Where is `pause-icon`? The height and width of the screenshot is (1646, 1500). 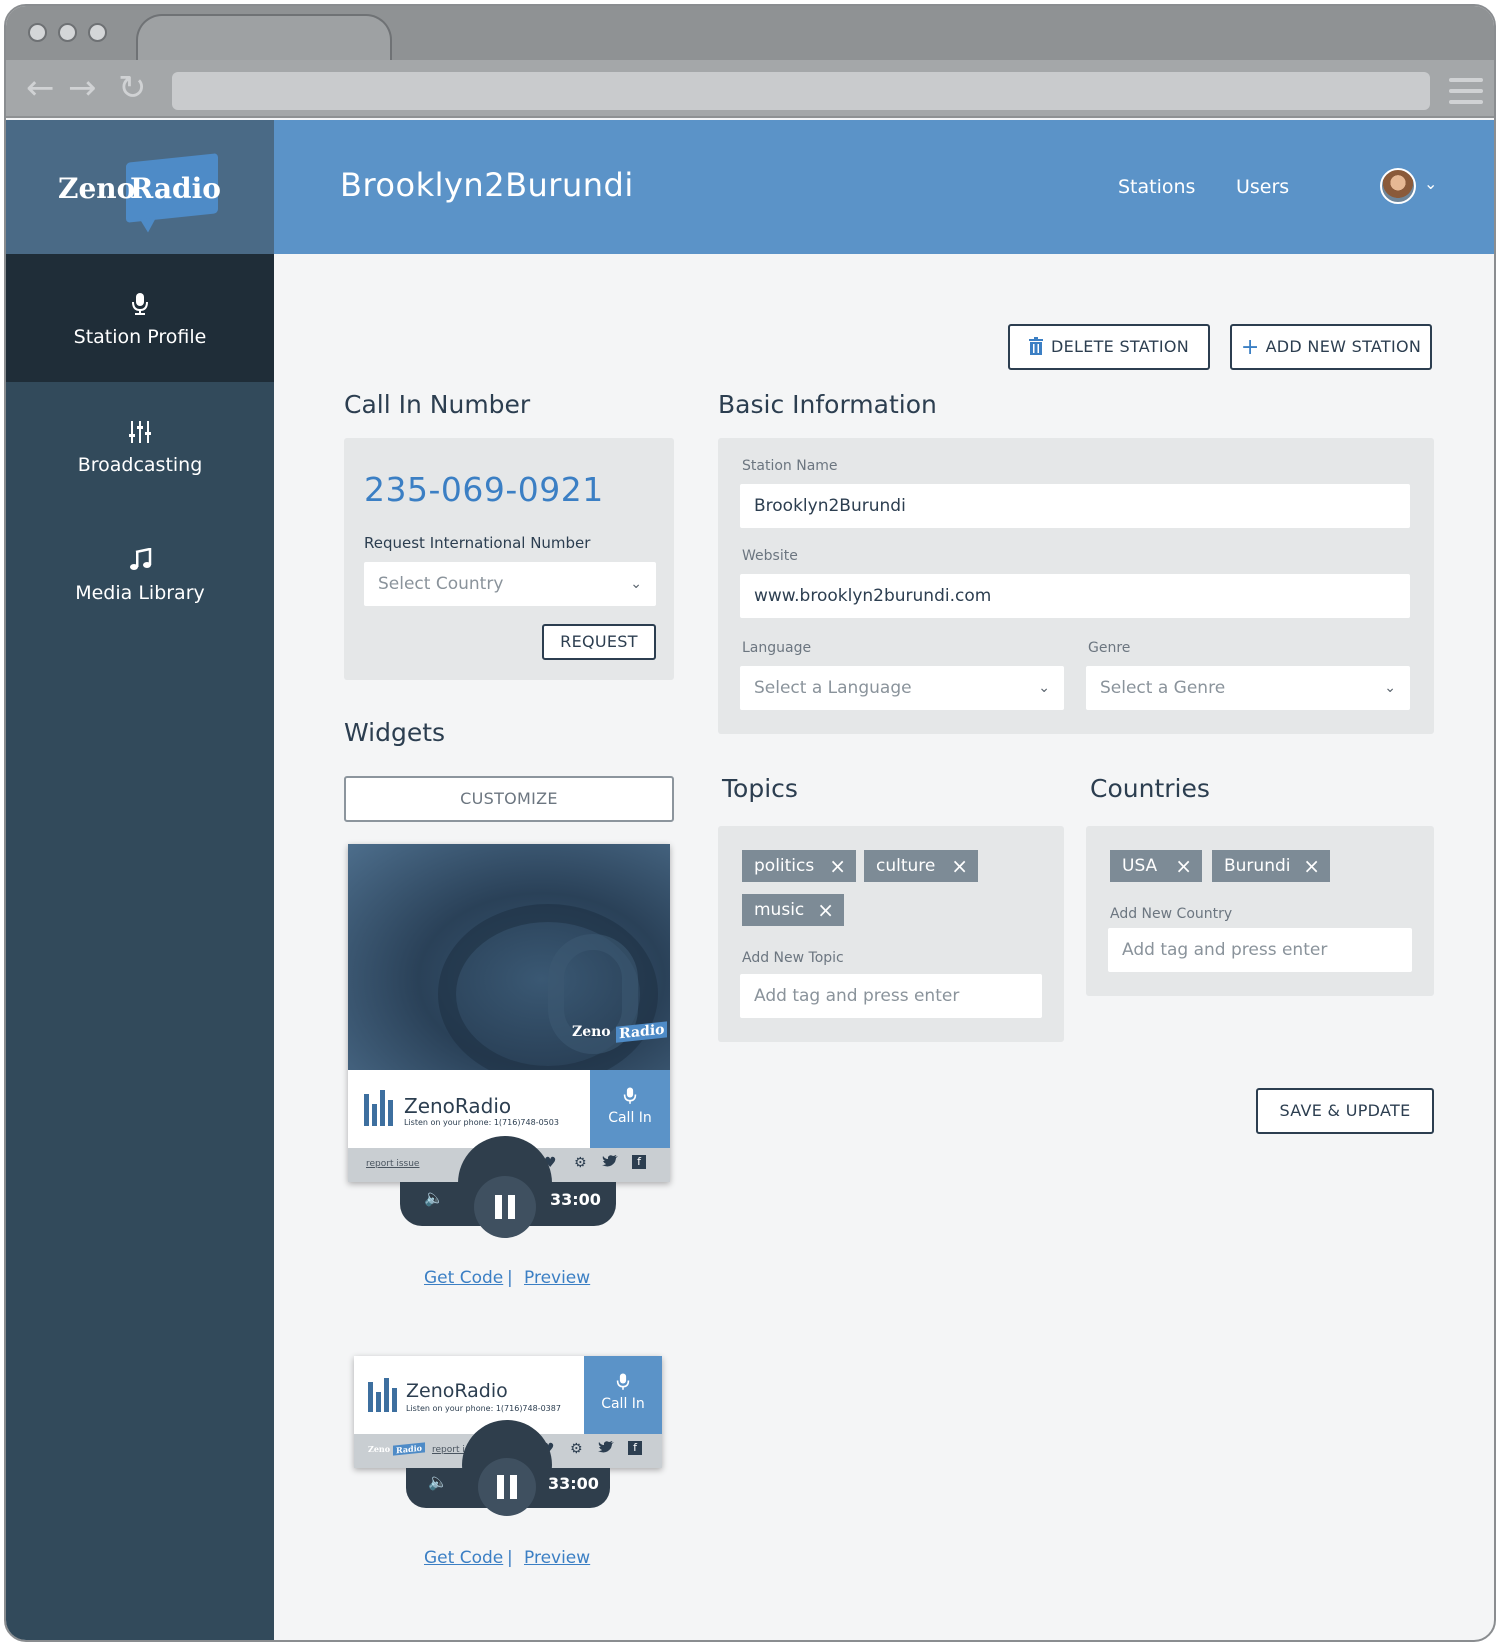
pause-icon is located at coordinates (507, 1487).